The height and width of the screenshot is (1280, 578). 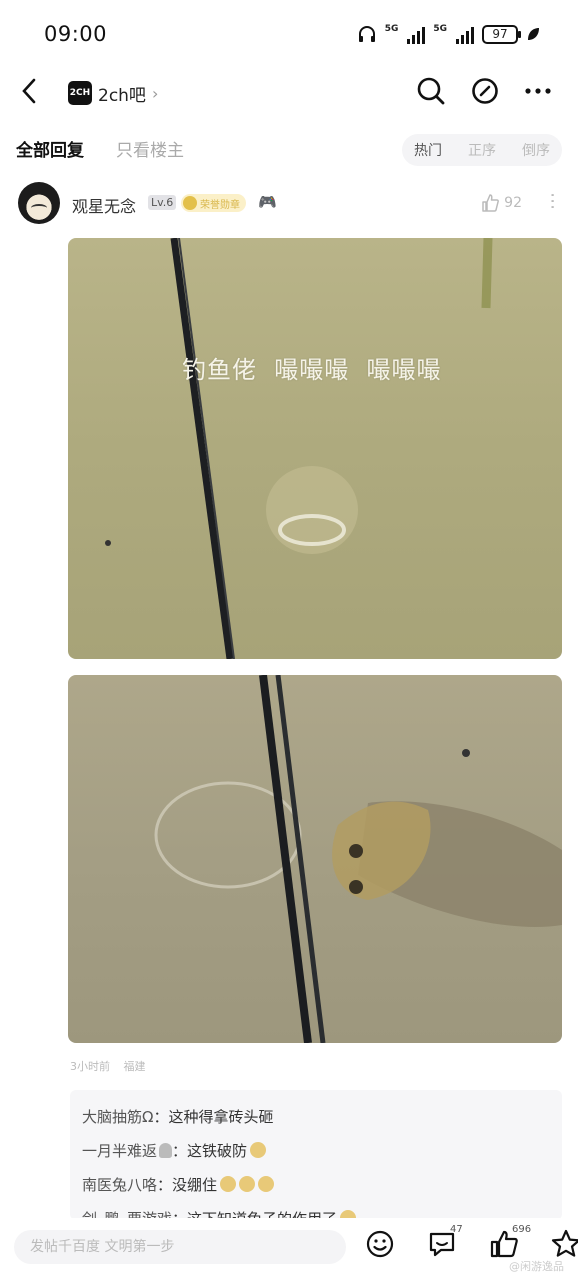 What do you see at coordinates (190, 203) in the screenshot?
I see `medal-icon` at bounding box center [190, 203].